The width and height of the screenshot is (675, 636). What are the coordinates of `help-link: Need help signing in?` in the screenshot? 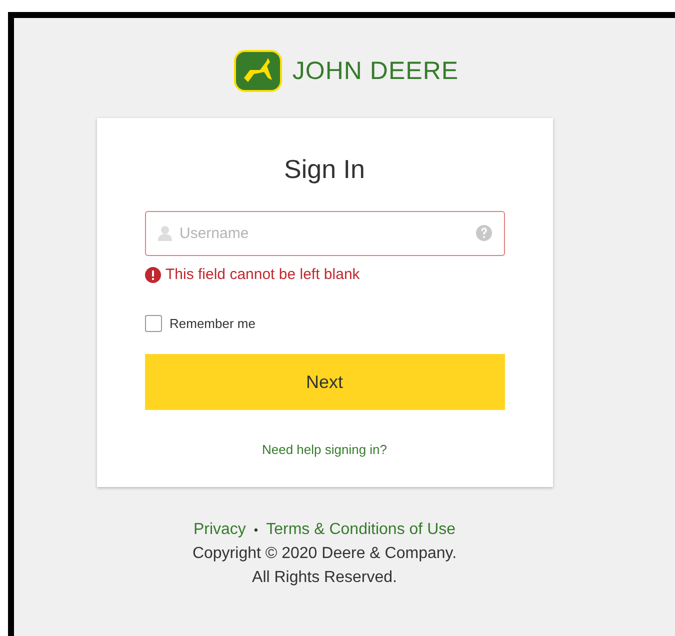 It's located at (325, 449).